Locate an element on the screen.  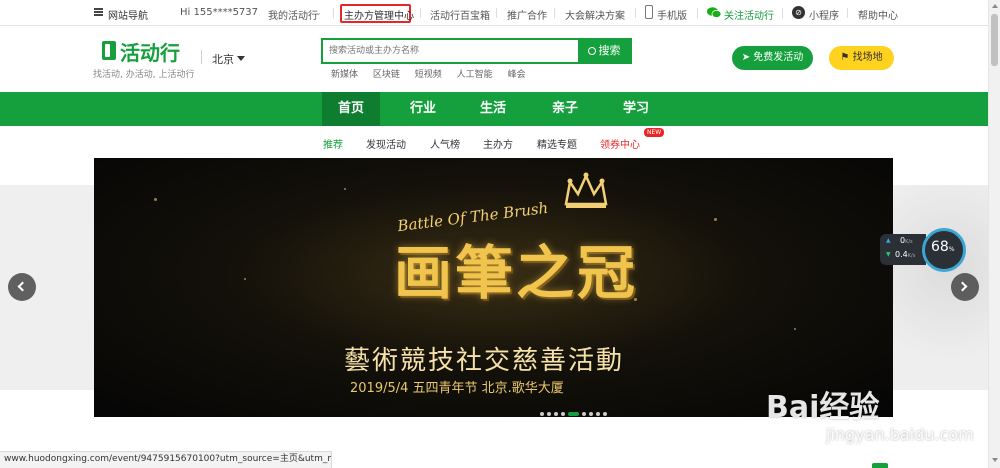
logo-icon is located at coordinates (109, 50).